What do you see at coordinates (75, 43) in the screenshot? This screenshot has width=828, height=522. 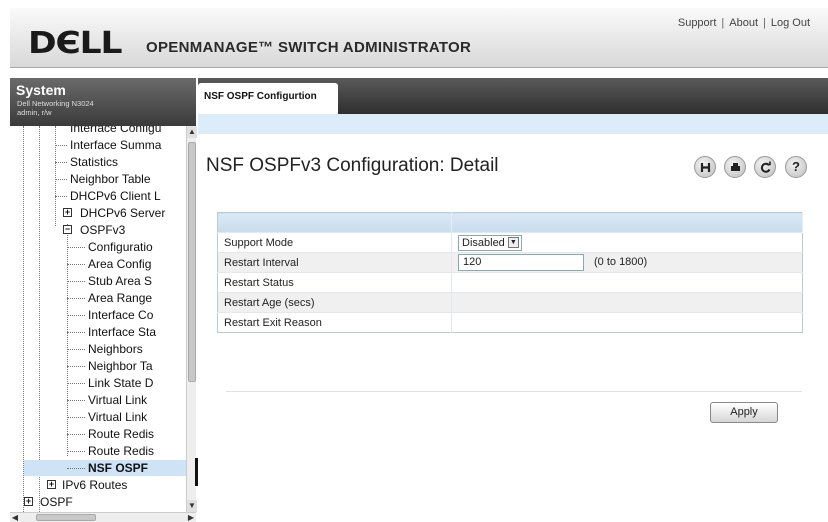 I see `dell-logo: DЄLL` at bounding box center [75, 43].